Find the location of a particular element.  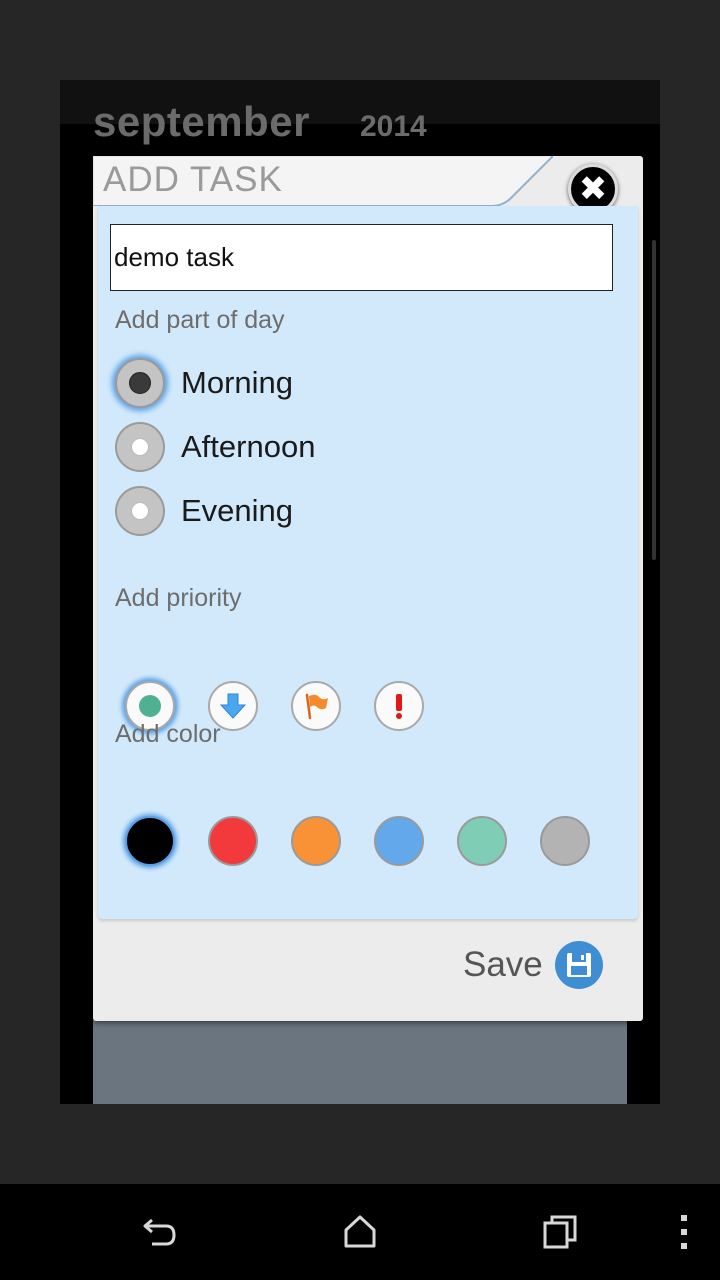

radio-afternoon: Afternoon is located at coordinates (215, 447).